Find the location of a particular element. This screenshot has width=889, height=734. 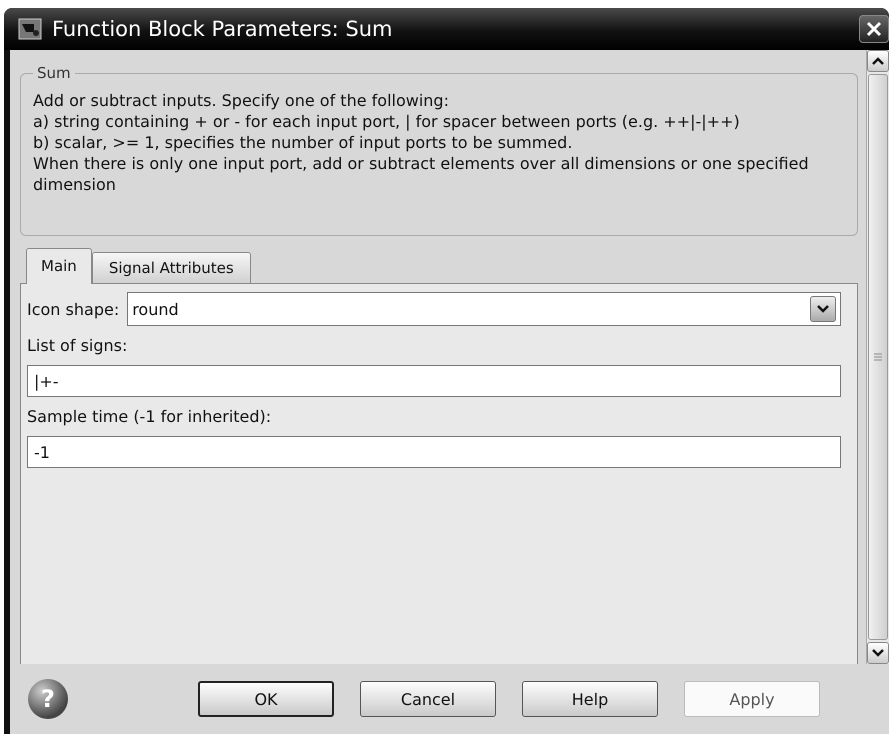

scroll-bar is located at coordinates (877, 357).